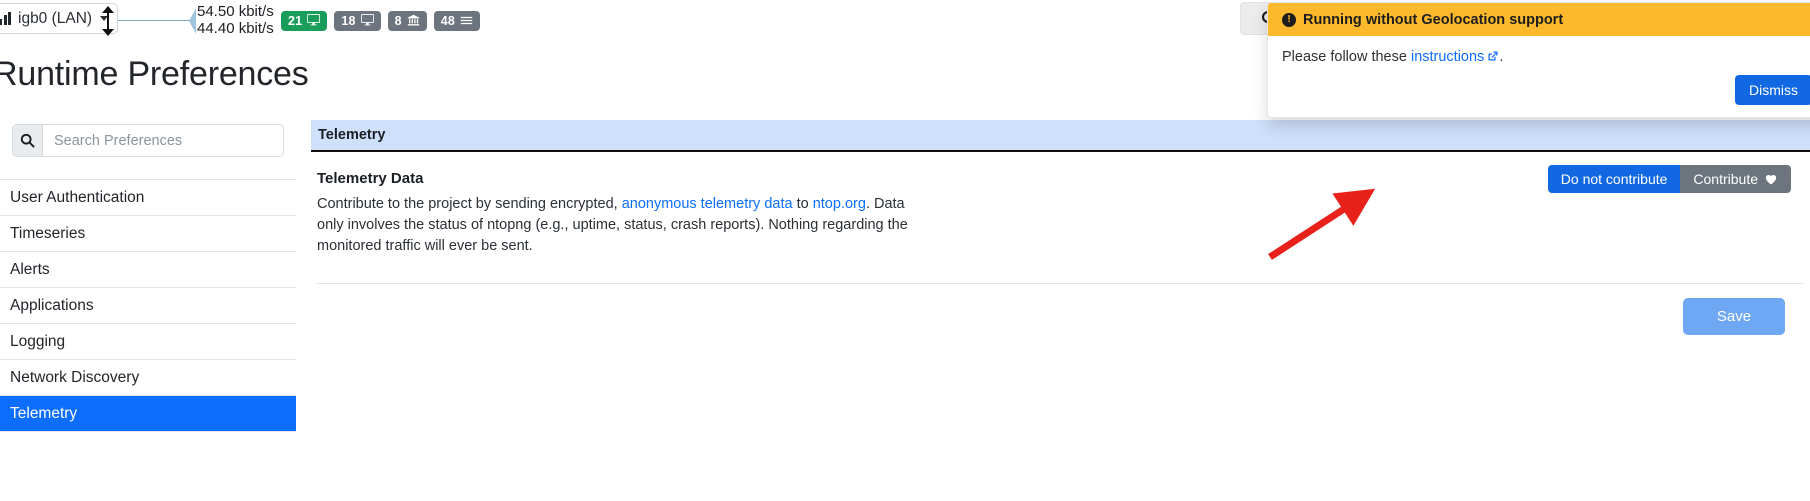 The image size is (1810, 501). Describe the element at coordinates (1433, 19) in the screenshot. I see `toast-title: Running without Geolocation support` at that location.